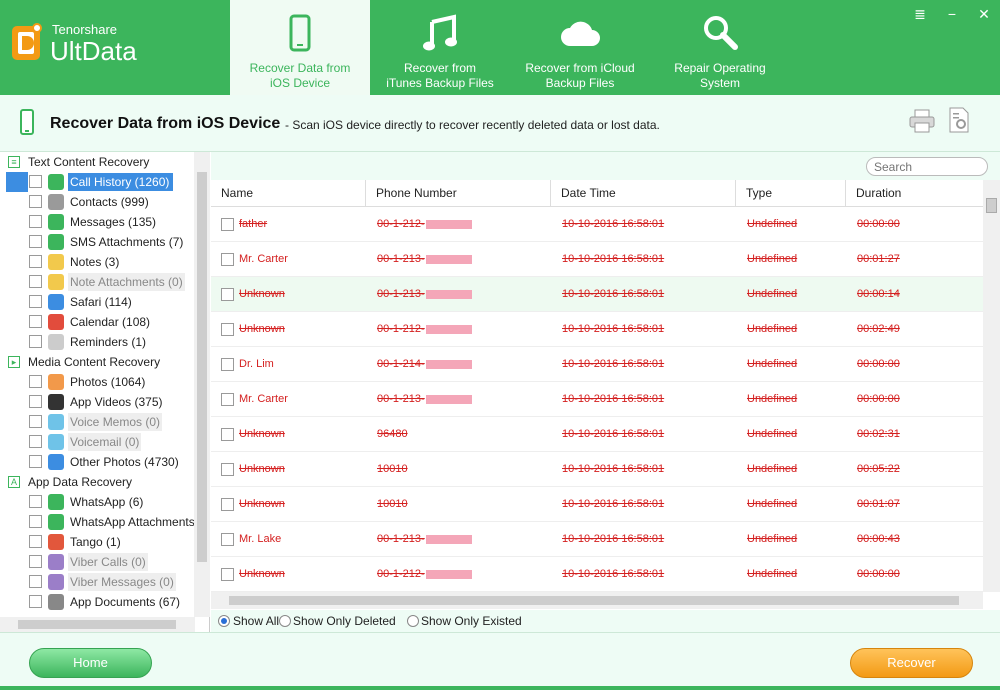 This screenshot has width=1000, height=690. I want to click on tree-item: Safari (114), so click(97, 302).